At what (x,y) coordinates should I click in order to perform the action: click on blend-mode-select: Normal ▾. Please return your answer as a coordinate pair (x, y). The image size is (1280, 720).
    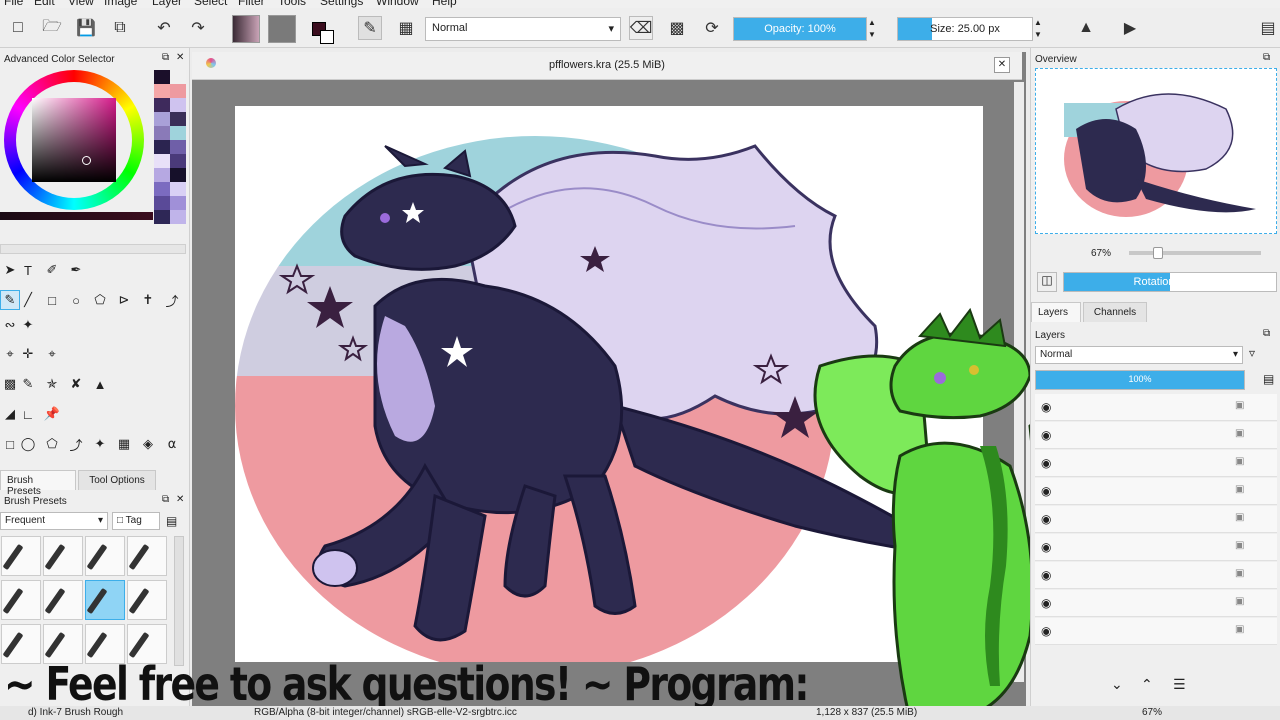
    Looking at the image, I should click on (523, 29).